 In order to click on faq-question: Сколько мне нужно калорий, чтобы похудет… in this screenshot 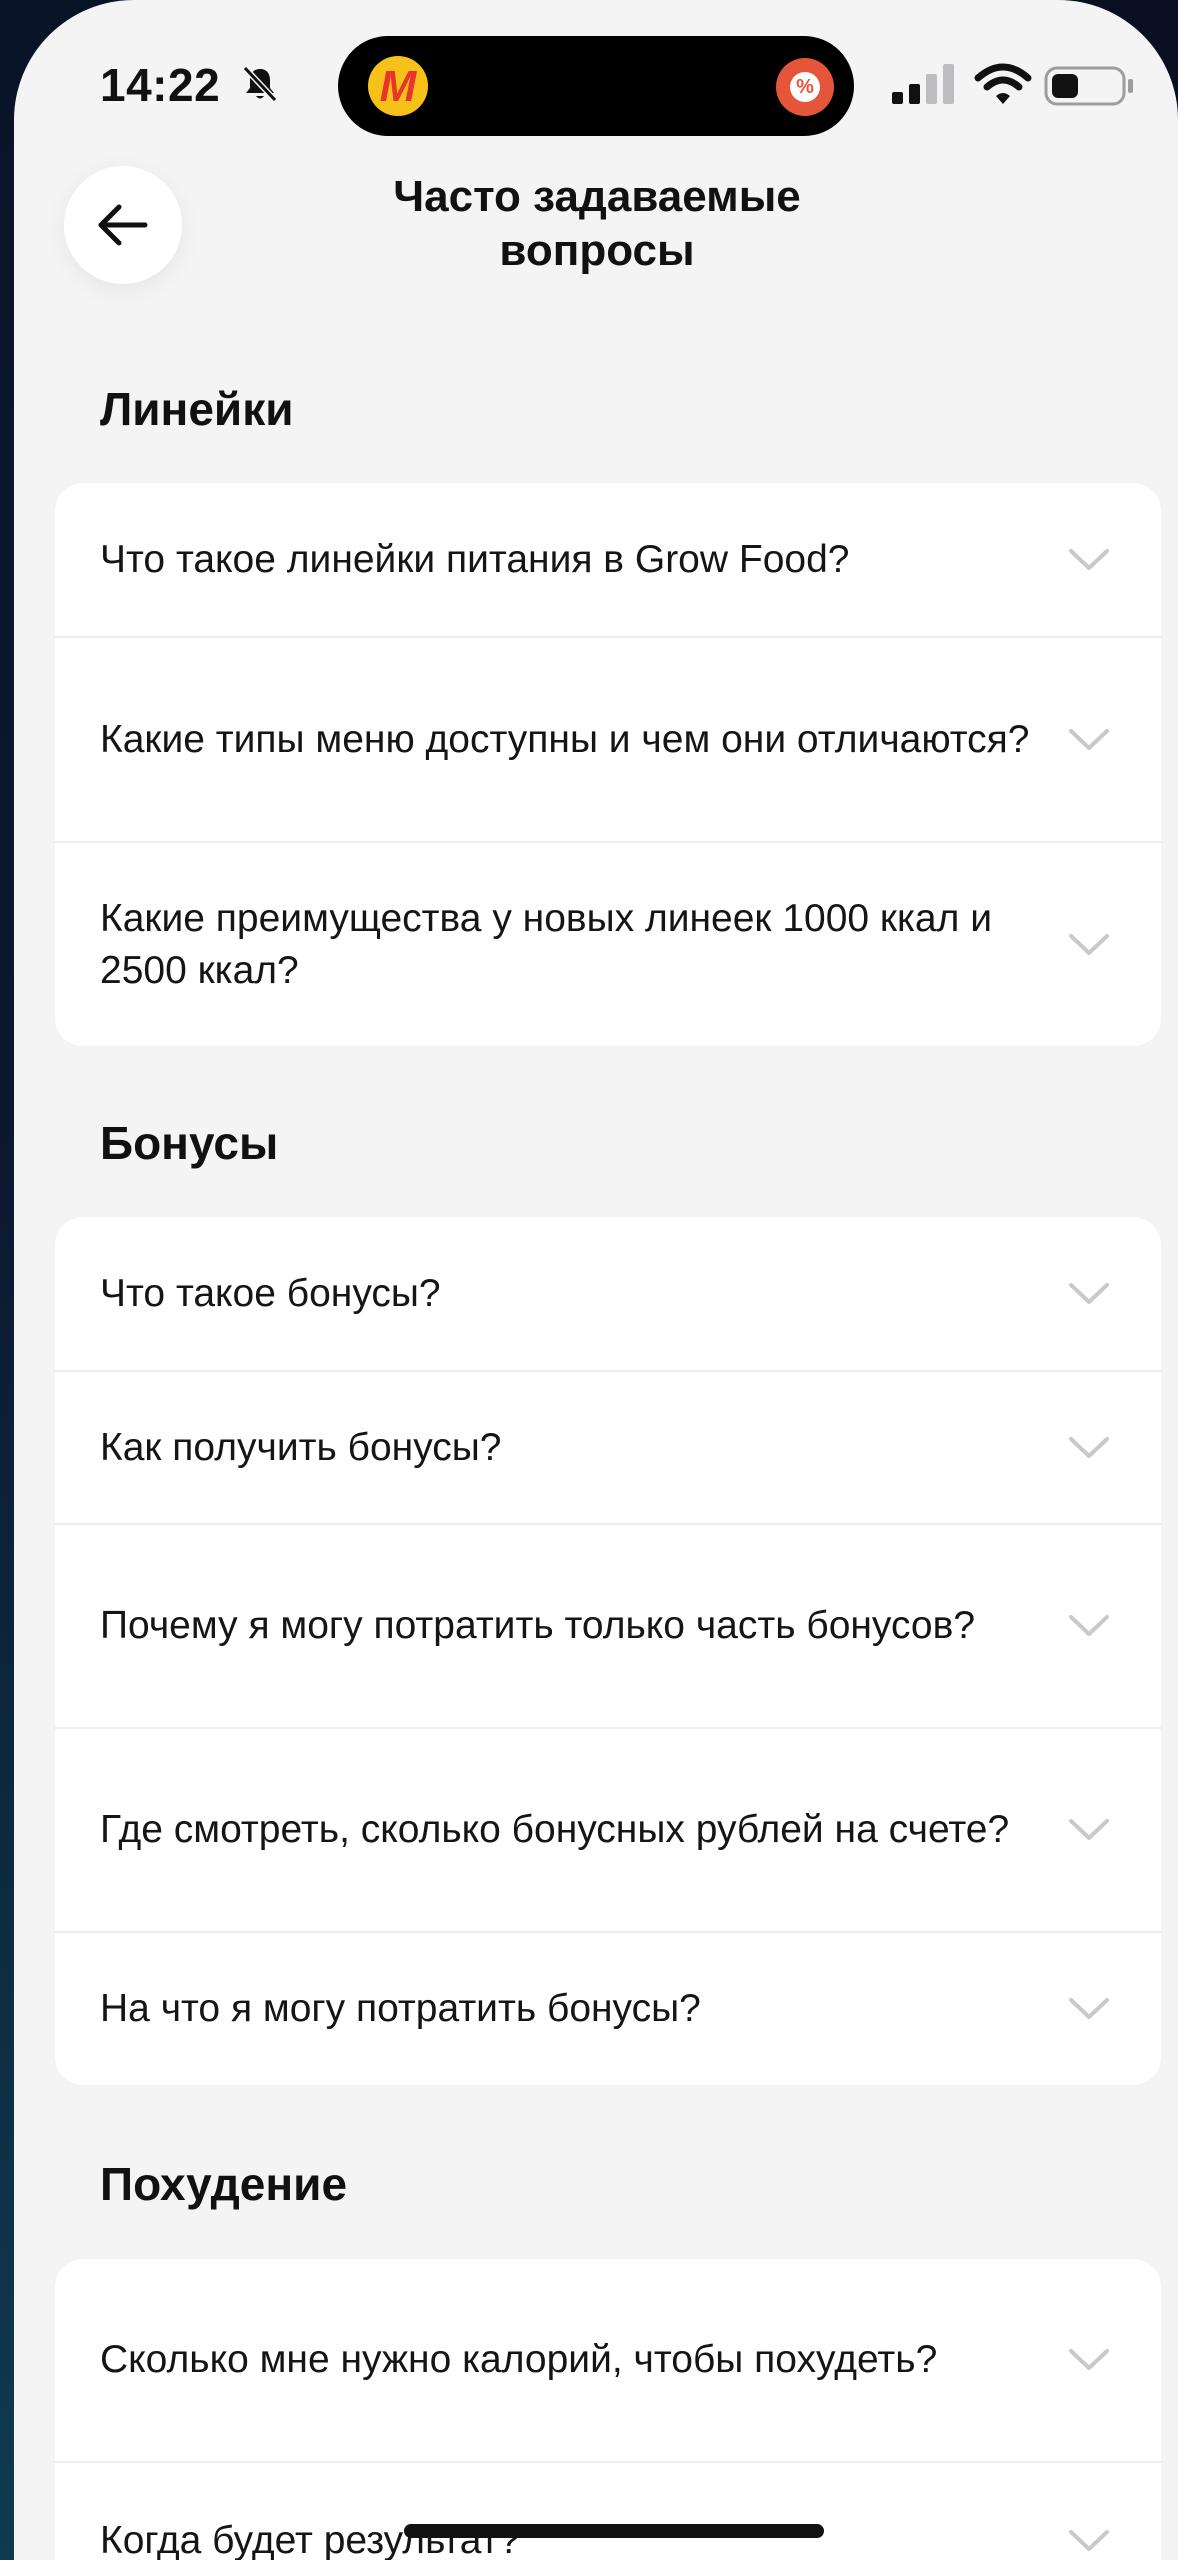, I will do `click(519, 2359)`.